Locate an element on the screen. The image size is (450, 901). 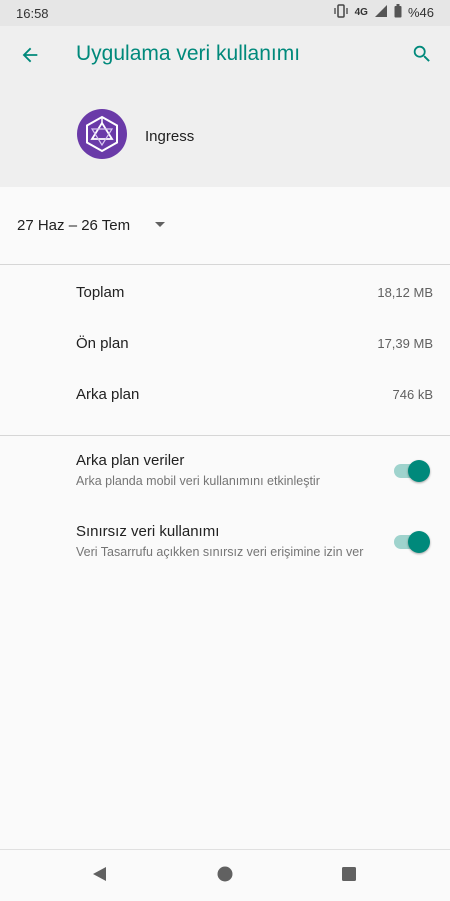
vibrate-icon is located at coordinates (341, 12).